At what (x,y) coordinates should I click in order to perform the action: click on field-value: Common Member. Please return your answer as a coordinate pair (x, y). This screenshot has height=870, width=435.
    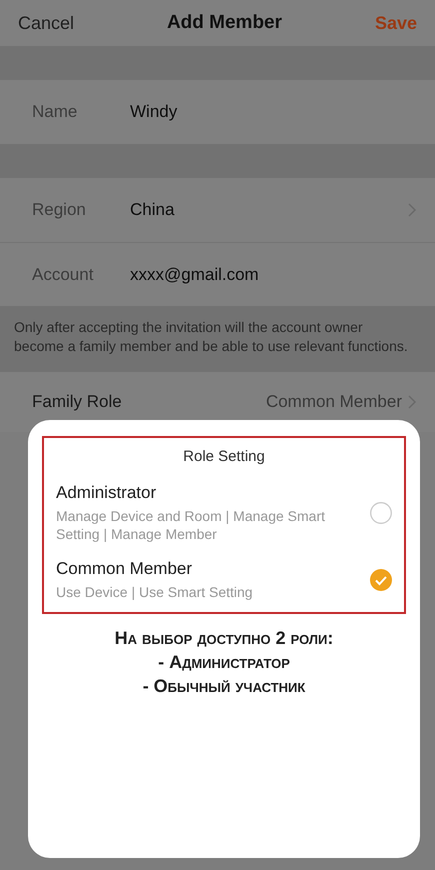
    Looking at the image, I should click on (334, 402).